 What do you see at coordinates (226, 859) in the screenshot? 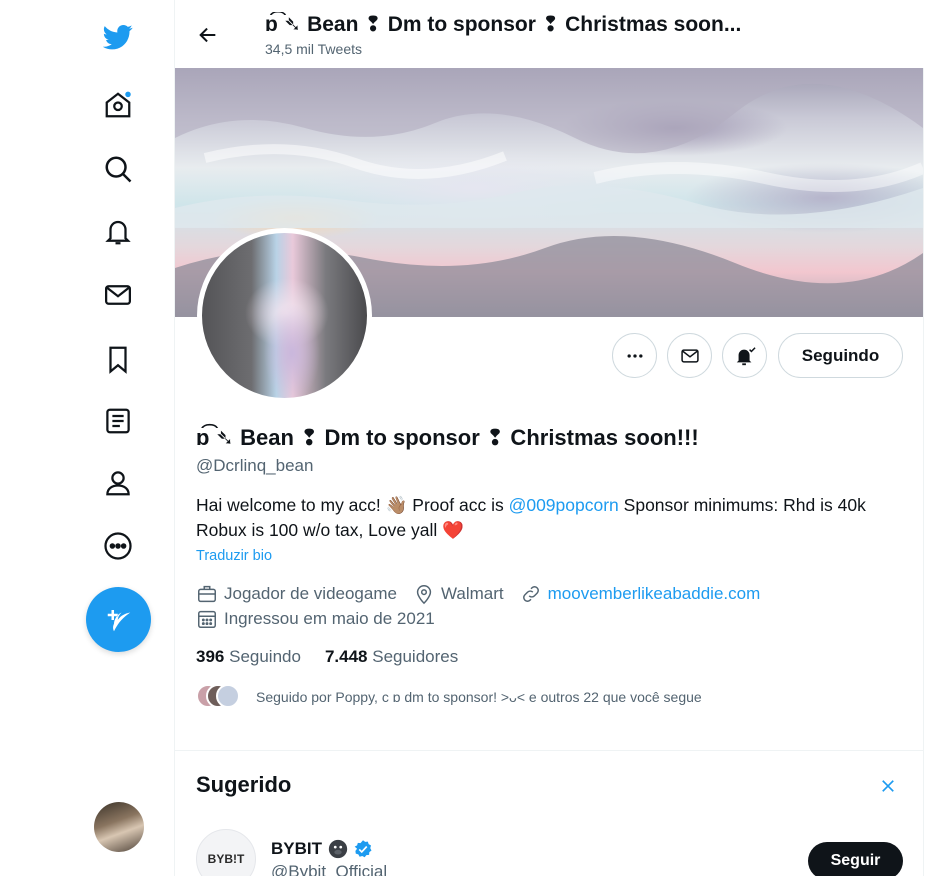
I see `suggested-avatar-logo: BYB!T` at bounding box center [226, 859].